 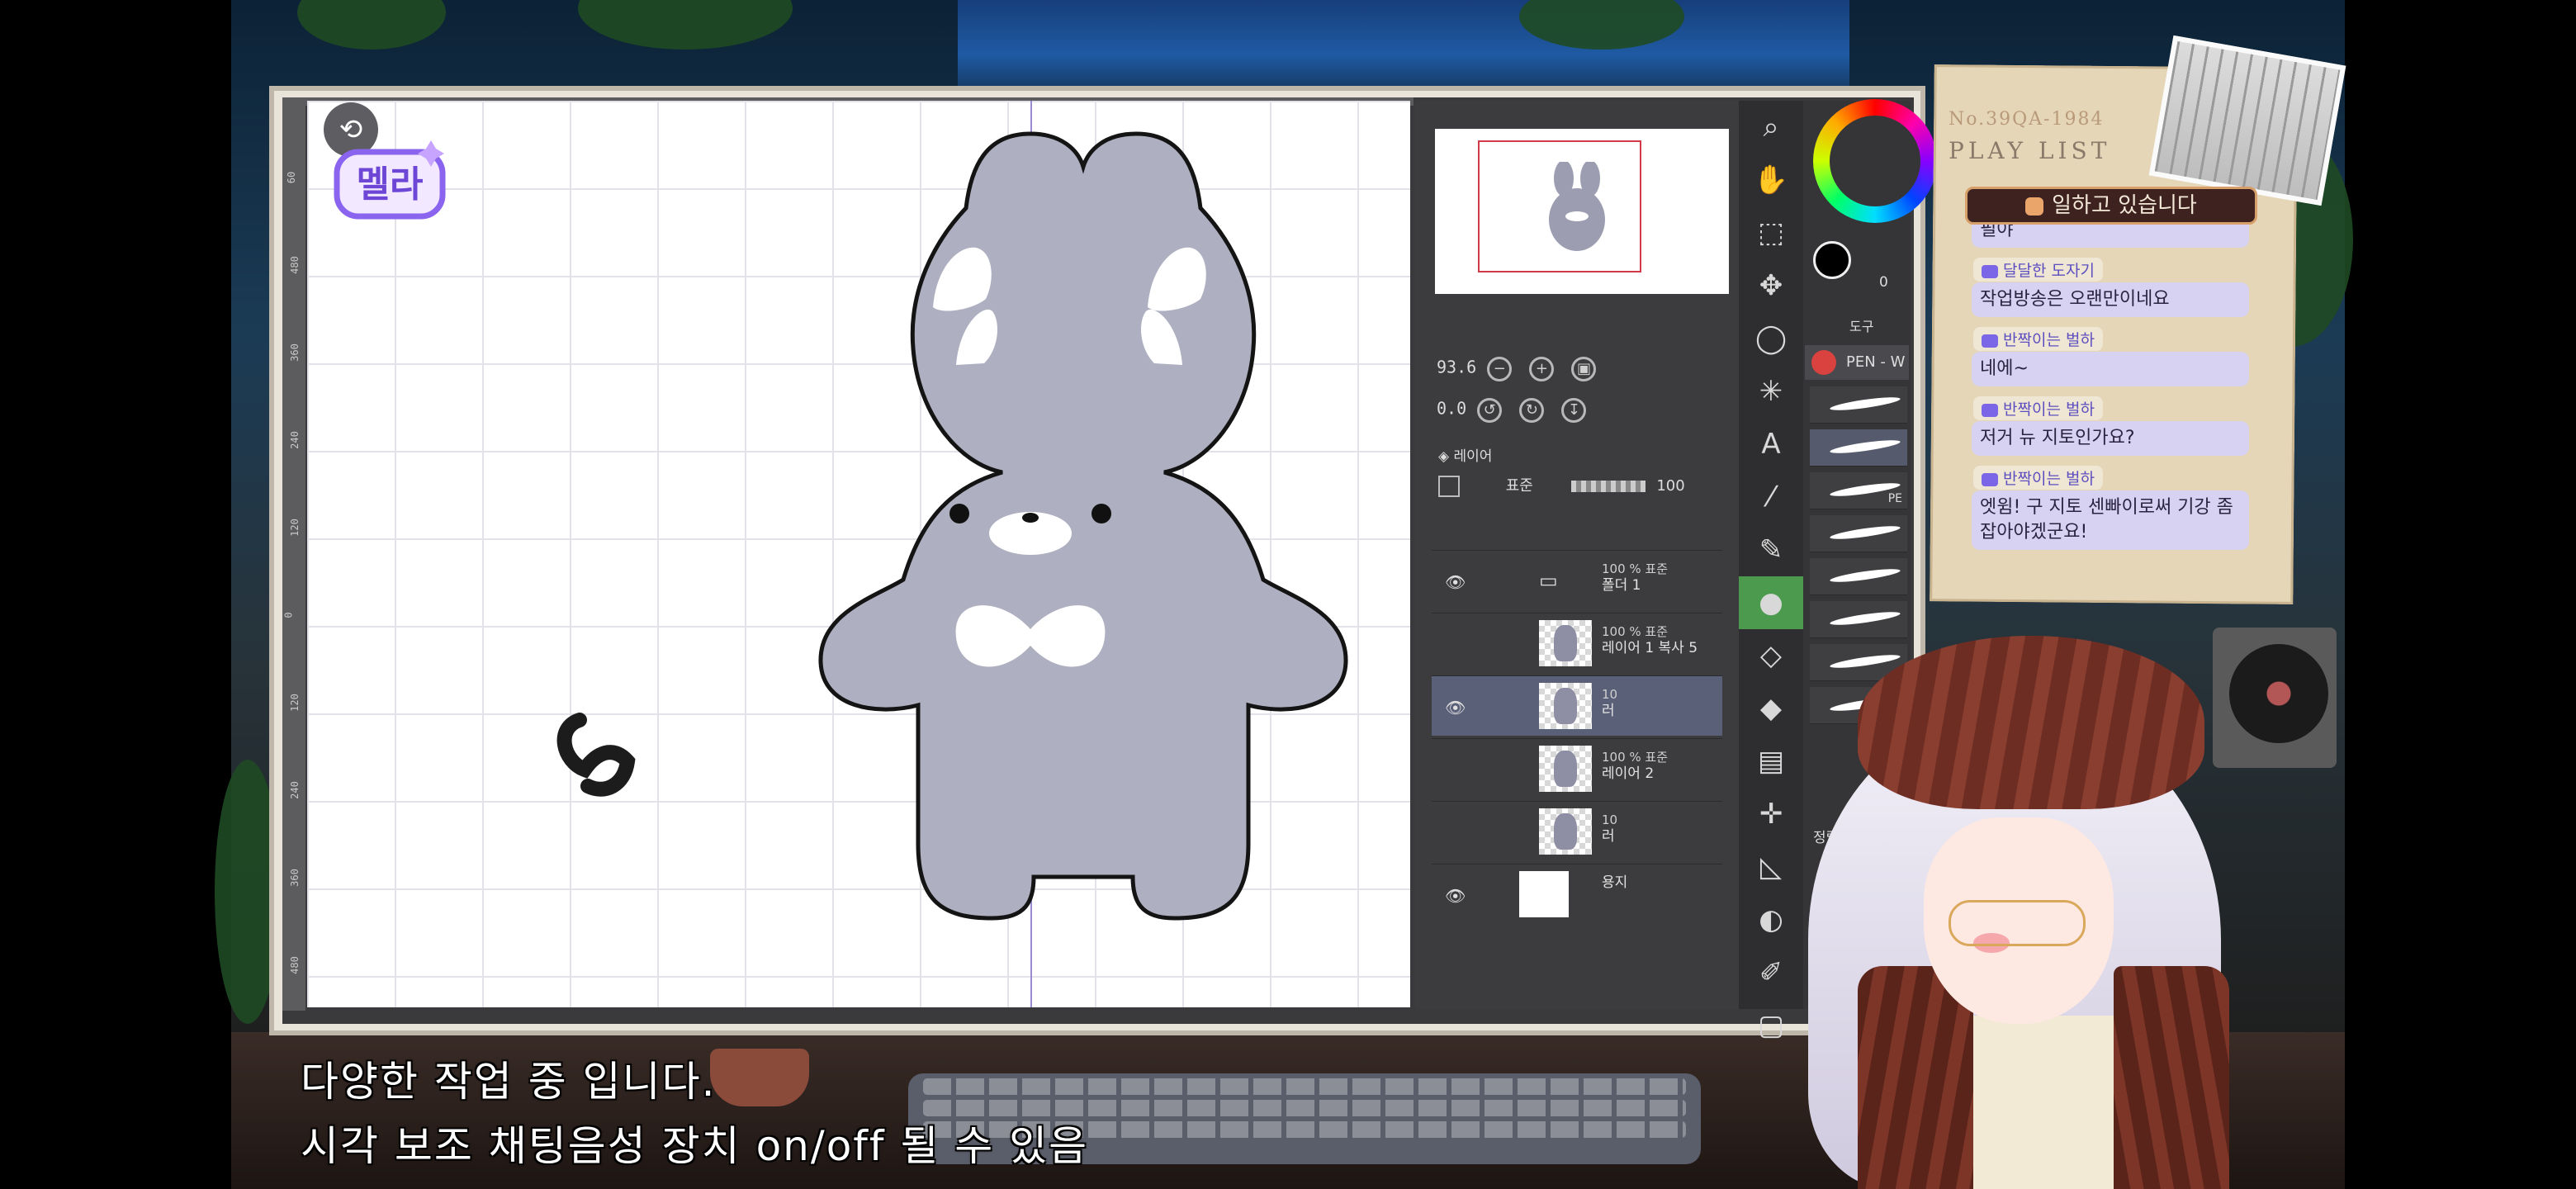 I want to click on paper-layer-row: 👁 용지, so click(x=1577, y=894).